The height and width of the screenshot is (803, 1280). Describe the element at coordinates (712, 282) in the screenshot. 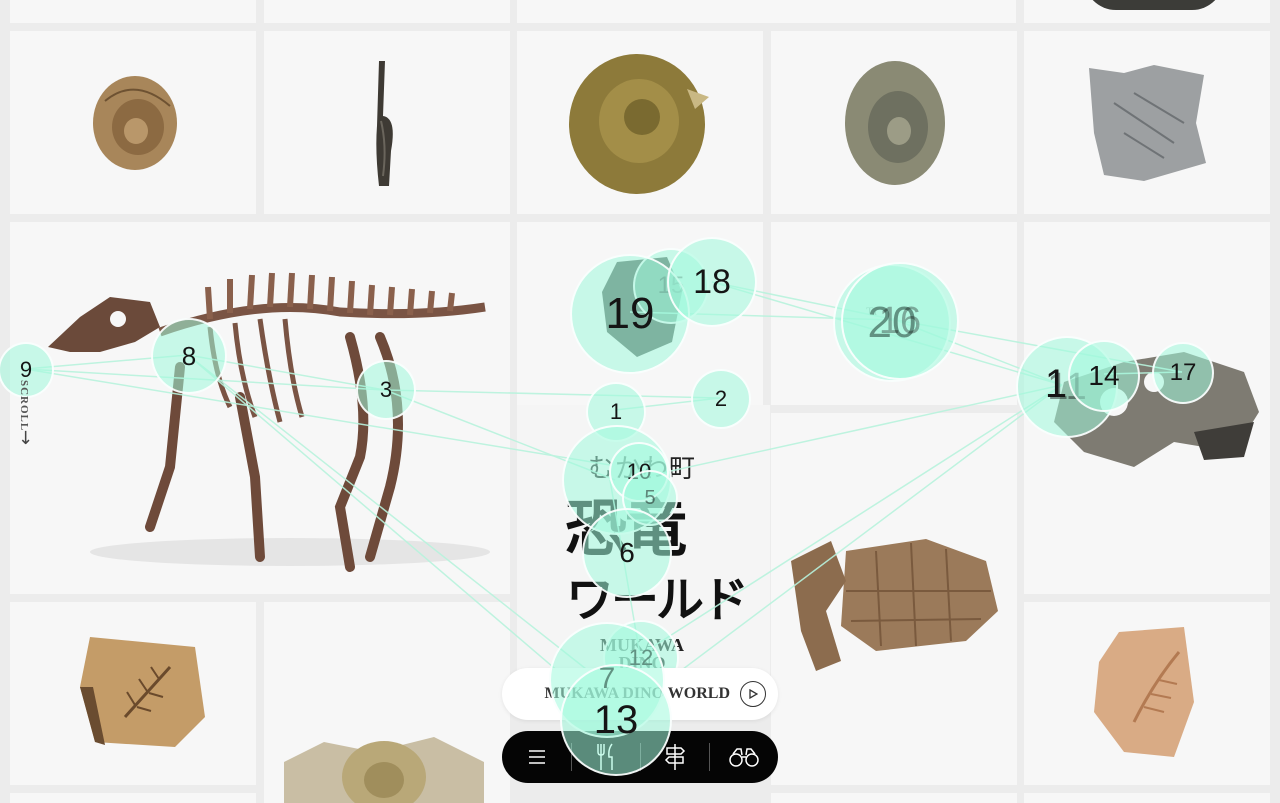

I see `bubble-node-18: 18` at that location.